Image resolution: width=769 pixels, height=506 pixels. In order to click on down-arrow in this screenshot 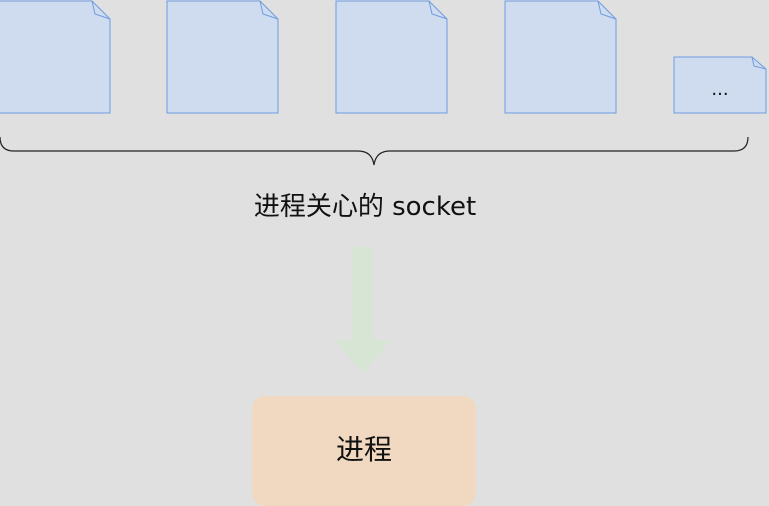, I will do `click(363, 310)`.